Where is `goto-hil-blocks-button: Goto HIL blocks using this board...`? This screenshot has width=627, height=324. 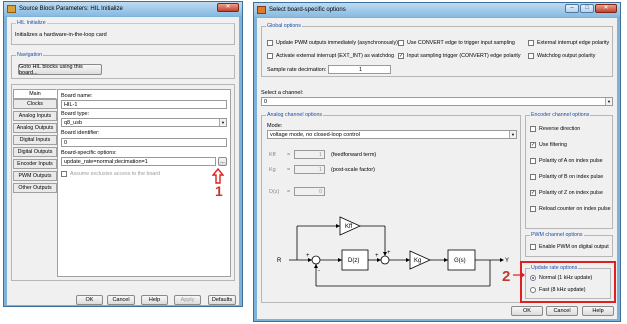 goto-hil-blocks-button: Goto HIL blocks using this board... is located at coordinates (60, 70).